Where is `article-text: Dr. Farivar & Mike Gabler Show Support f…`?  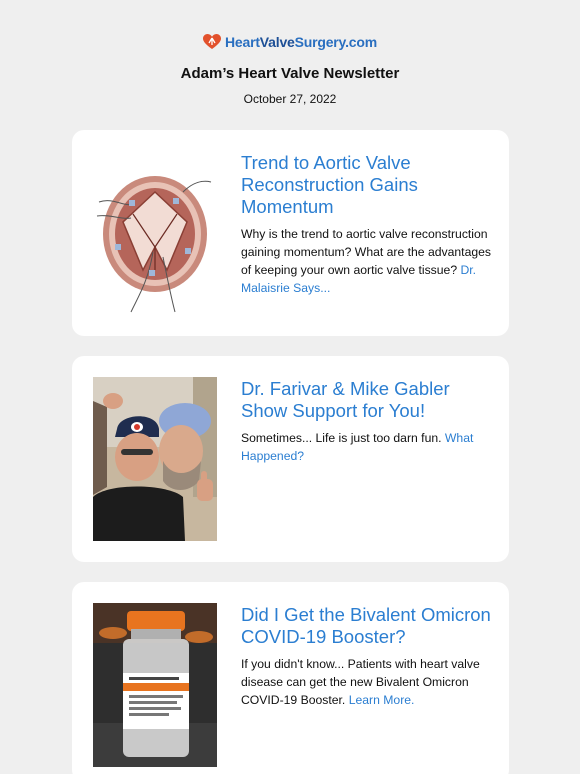 article-text: Dr. Farivar & Mike Gabler Show Support f… is located at coordinates (366, 421).